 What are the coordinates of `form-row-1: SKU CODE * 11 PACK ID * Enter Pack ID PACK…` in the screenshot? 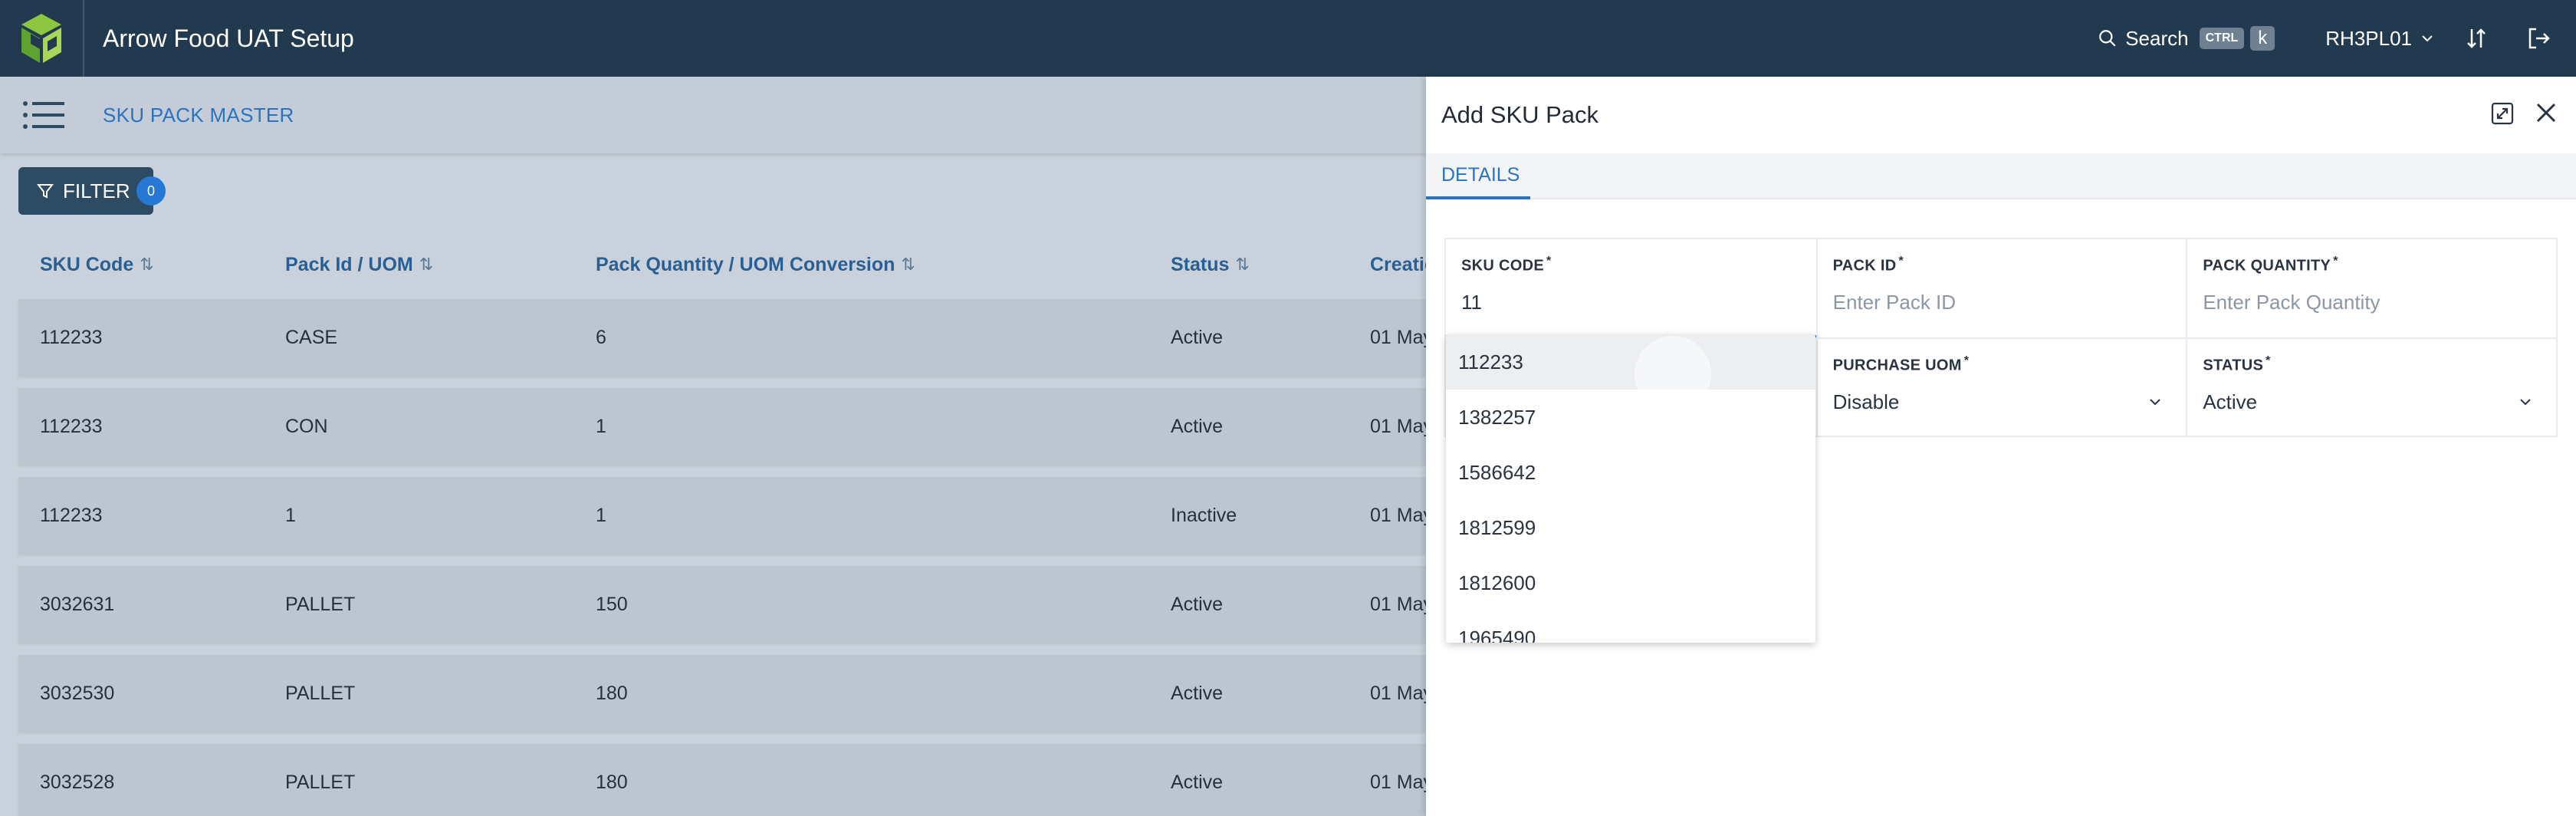 It's located at (2001, 288).